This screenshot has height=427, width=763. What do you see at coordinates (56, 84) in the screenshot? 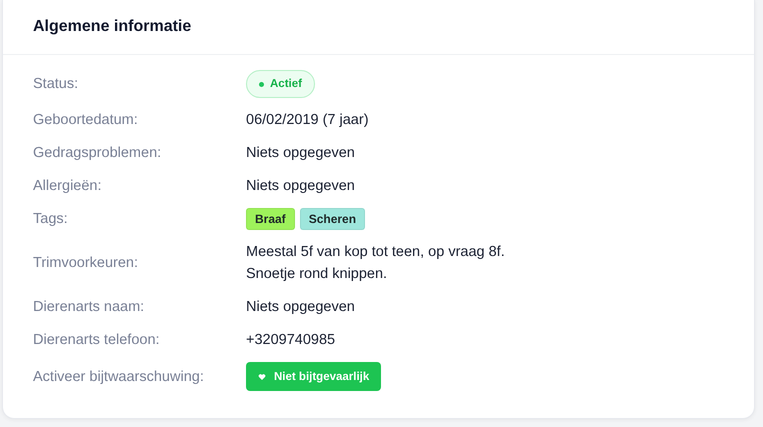
I see `field-label: Status:` at bounding box center [56, 84].